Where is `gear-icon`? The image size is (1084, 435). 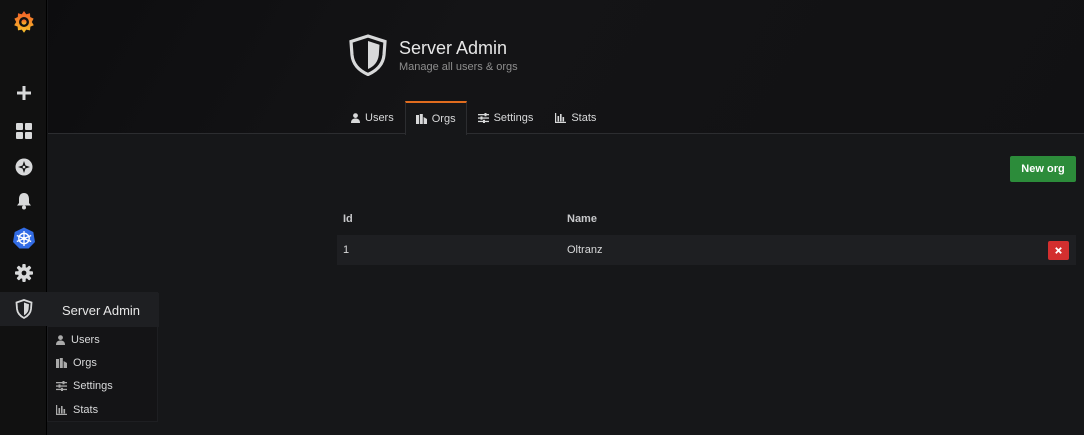
gear-icon is located at coordinates (23, 273).